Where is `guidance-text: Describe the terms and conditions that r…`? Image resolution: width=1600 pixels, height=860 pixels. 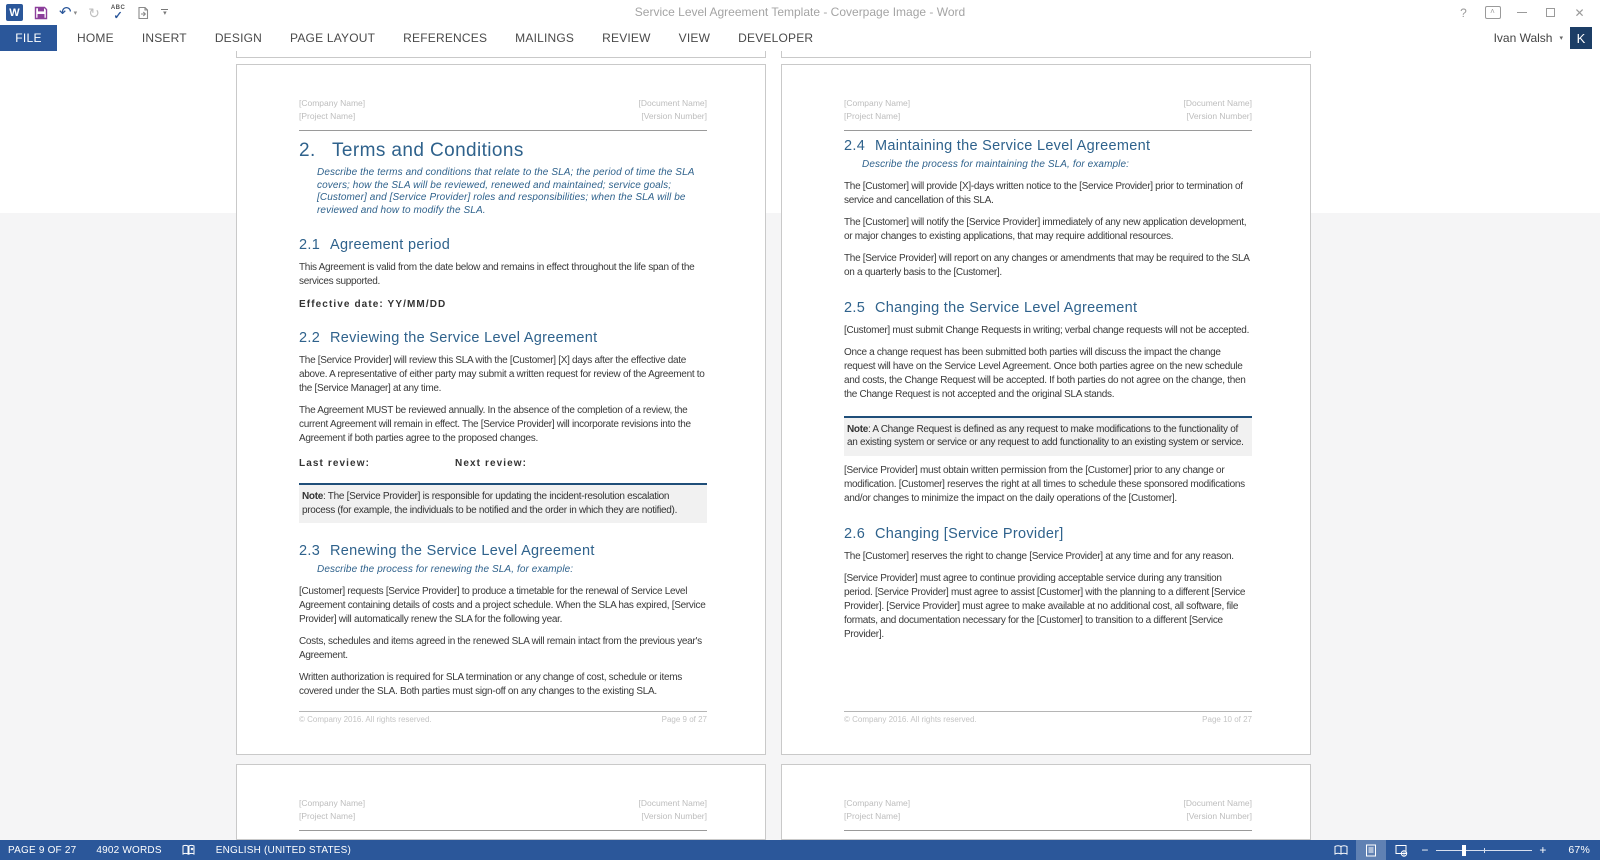 guidance-text: Describe the terms and conditions that r… is located at coordinates (506, 191).